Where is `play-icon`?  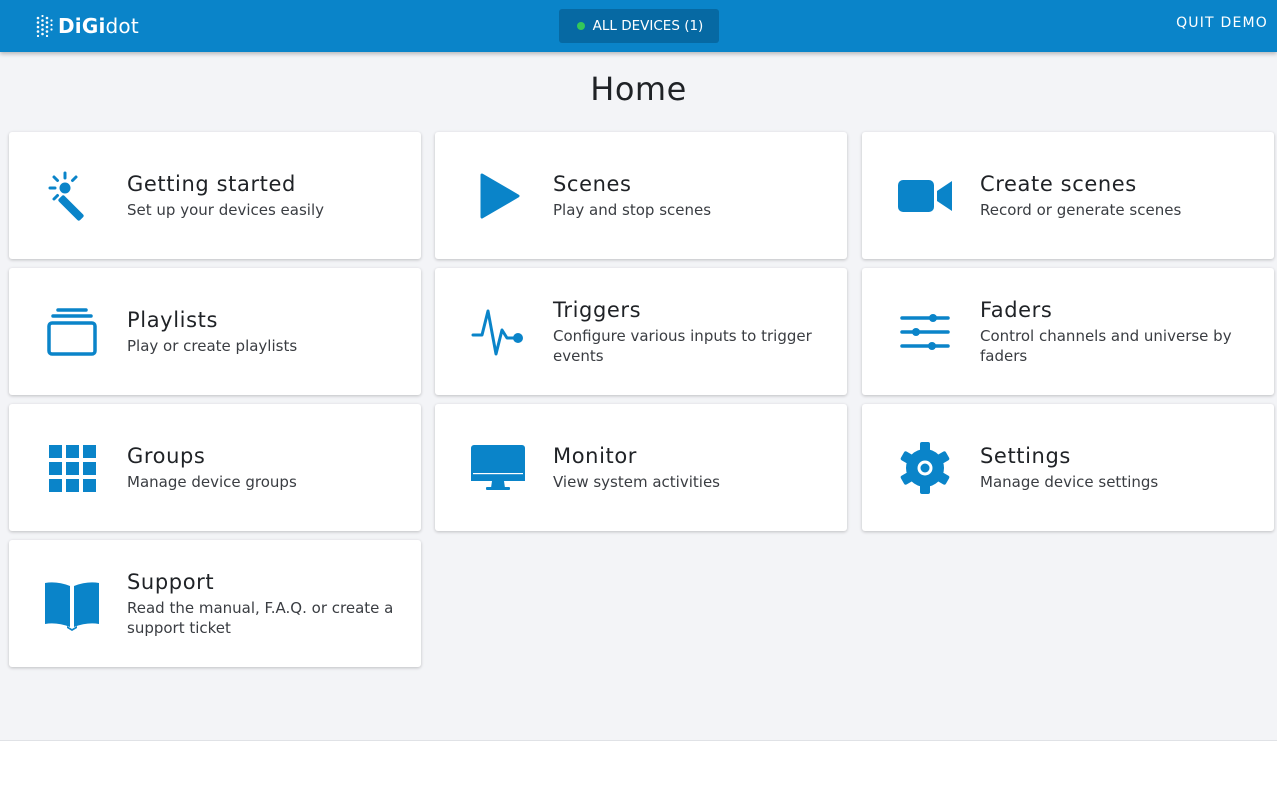 play-icon is located at coordinates (498, 196).